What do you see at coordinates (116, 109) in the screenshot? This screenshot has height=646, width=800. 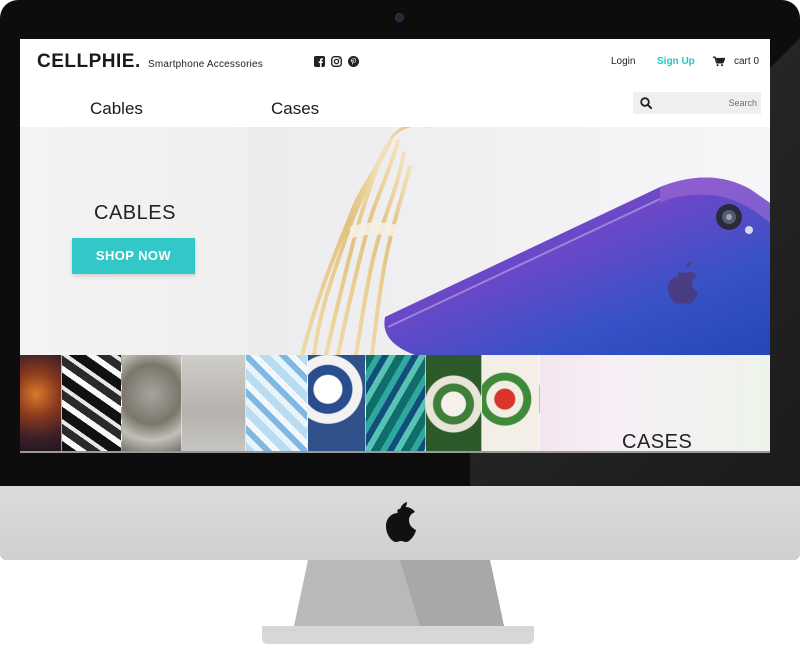 I see `nav-item-cables: Cables` at bounding box center [116, 109].